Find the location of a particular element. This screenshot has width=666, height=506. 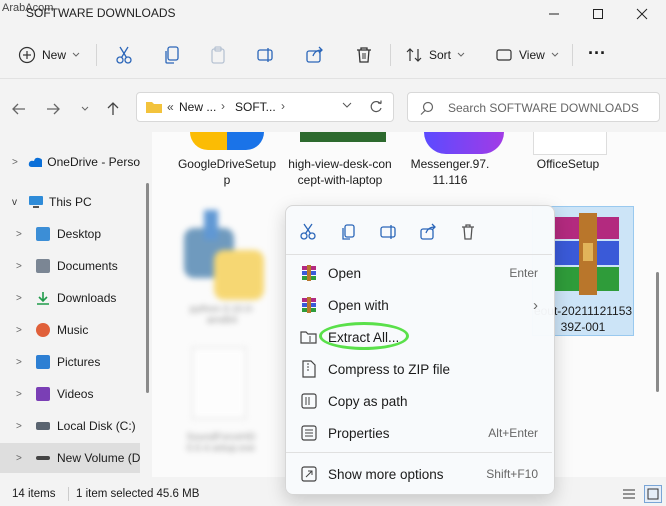

menu-rename-button is located at coordinates (388, 232).